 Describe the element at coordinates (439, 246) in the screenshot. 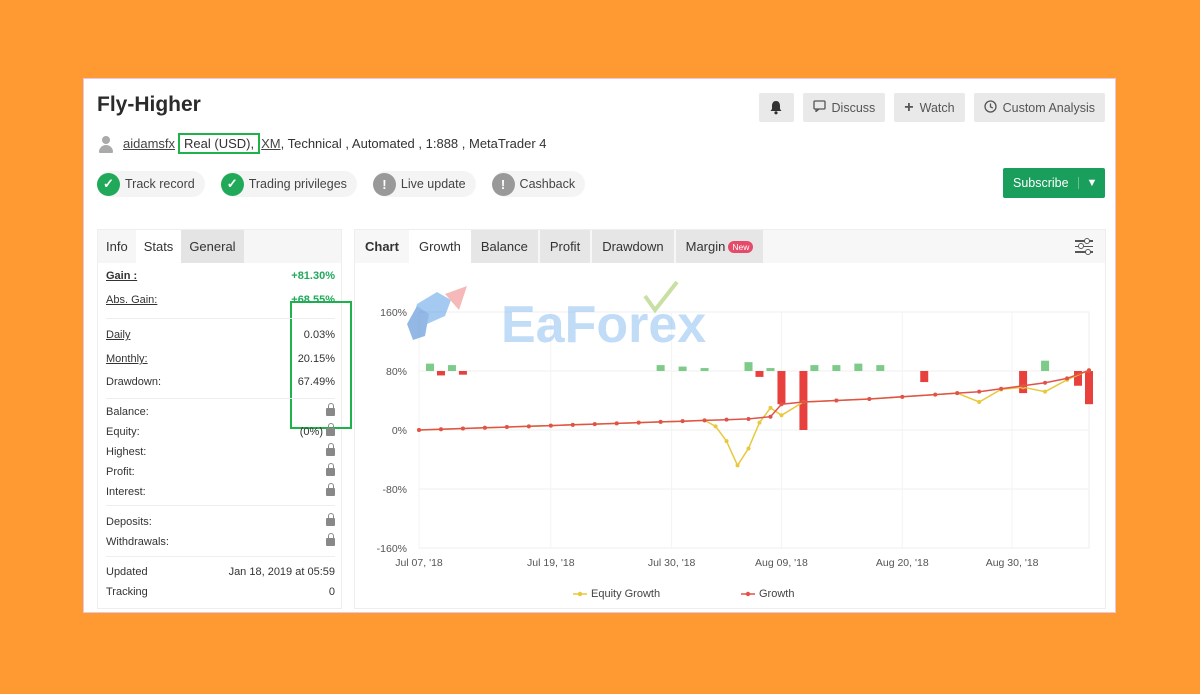

I see `tab-growth: Growth` at that location.